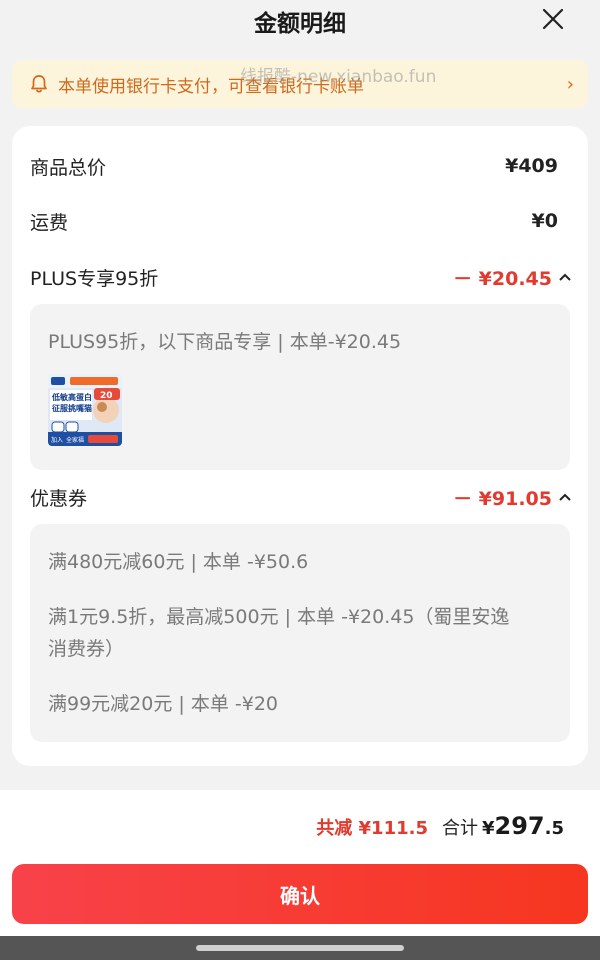  Describe the element at coordinates (71, 397) in the screenshot. I see `svg-text: 低敏高蛋白` at that location.